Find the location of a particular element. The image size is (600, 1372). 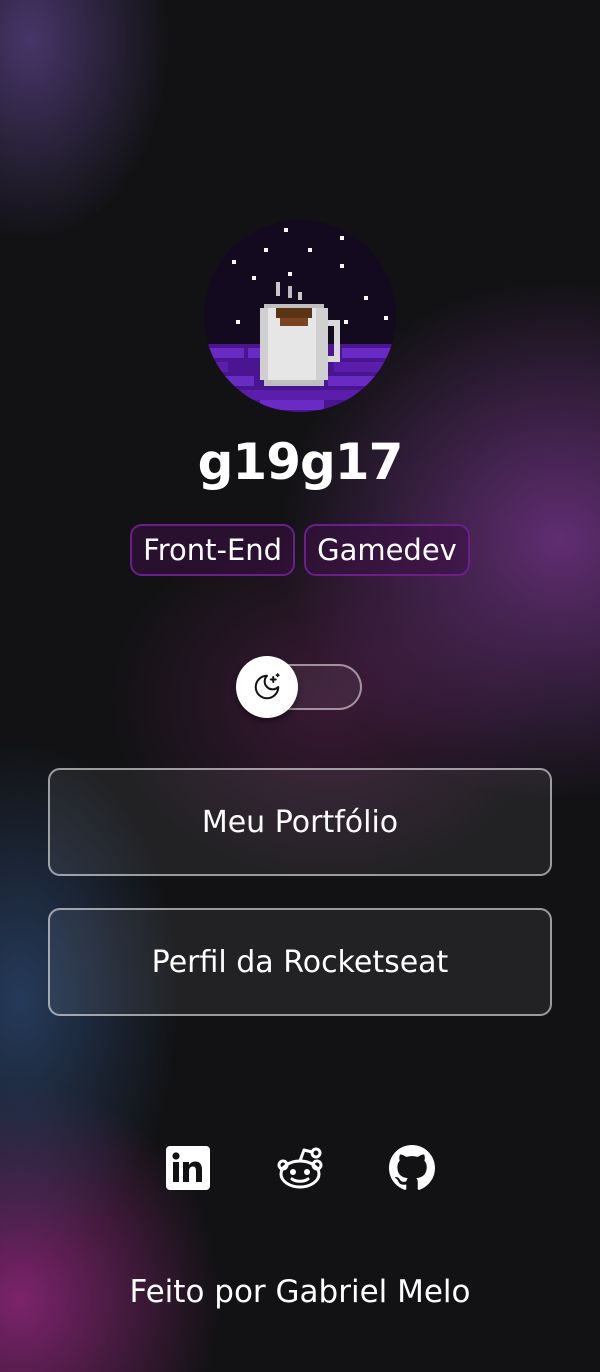

username: g19g17 is located at coordinates (300, 462).